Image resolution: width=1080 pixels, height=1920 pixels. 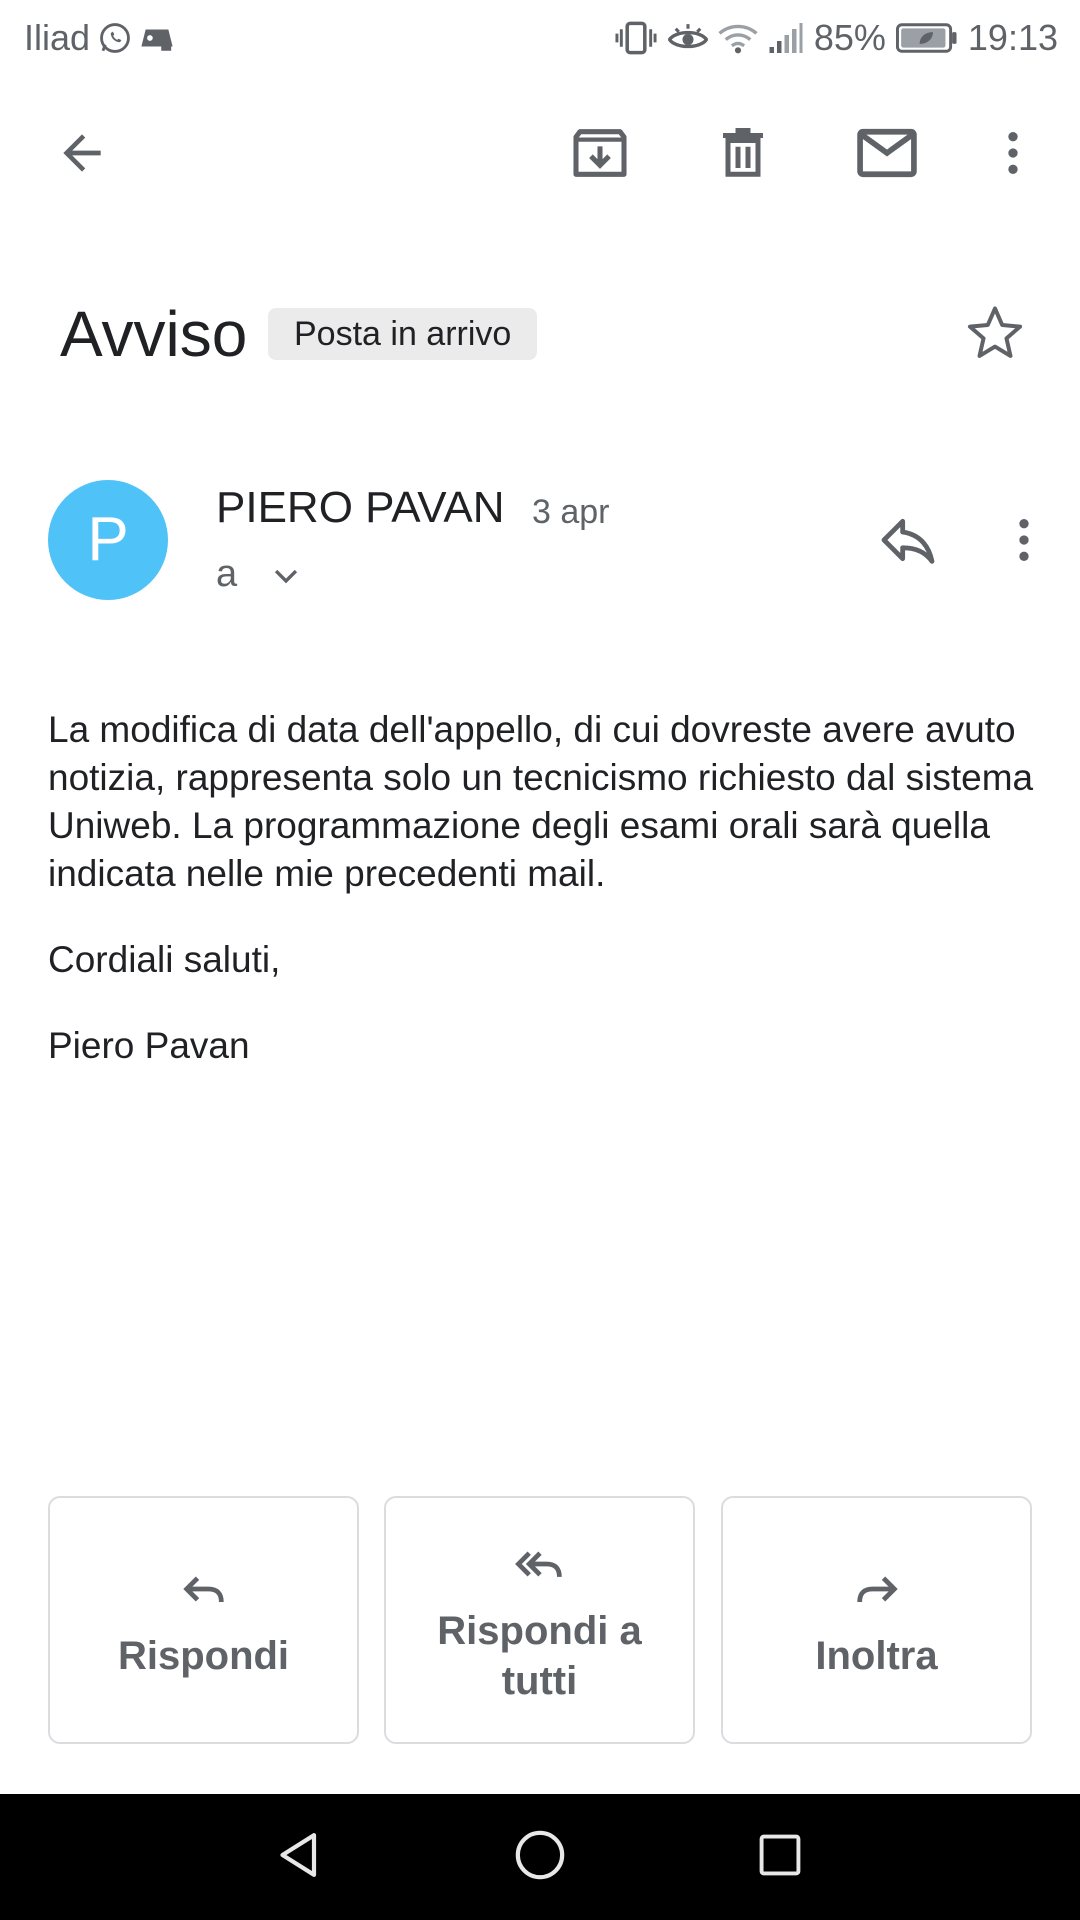 I want to click on forward-button: Inoltra, so click(x=876, y=1620).